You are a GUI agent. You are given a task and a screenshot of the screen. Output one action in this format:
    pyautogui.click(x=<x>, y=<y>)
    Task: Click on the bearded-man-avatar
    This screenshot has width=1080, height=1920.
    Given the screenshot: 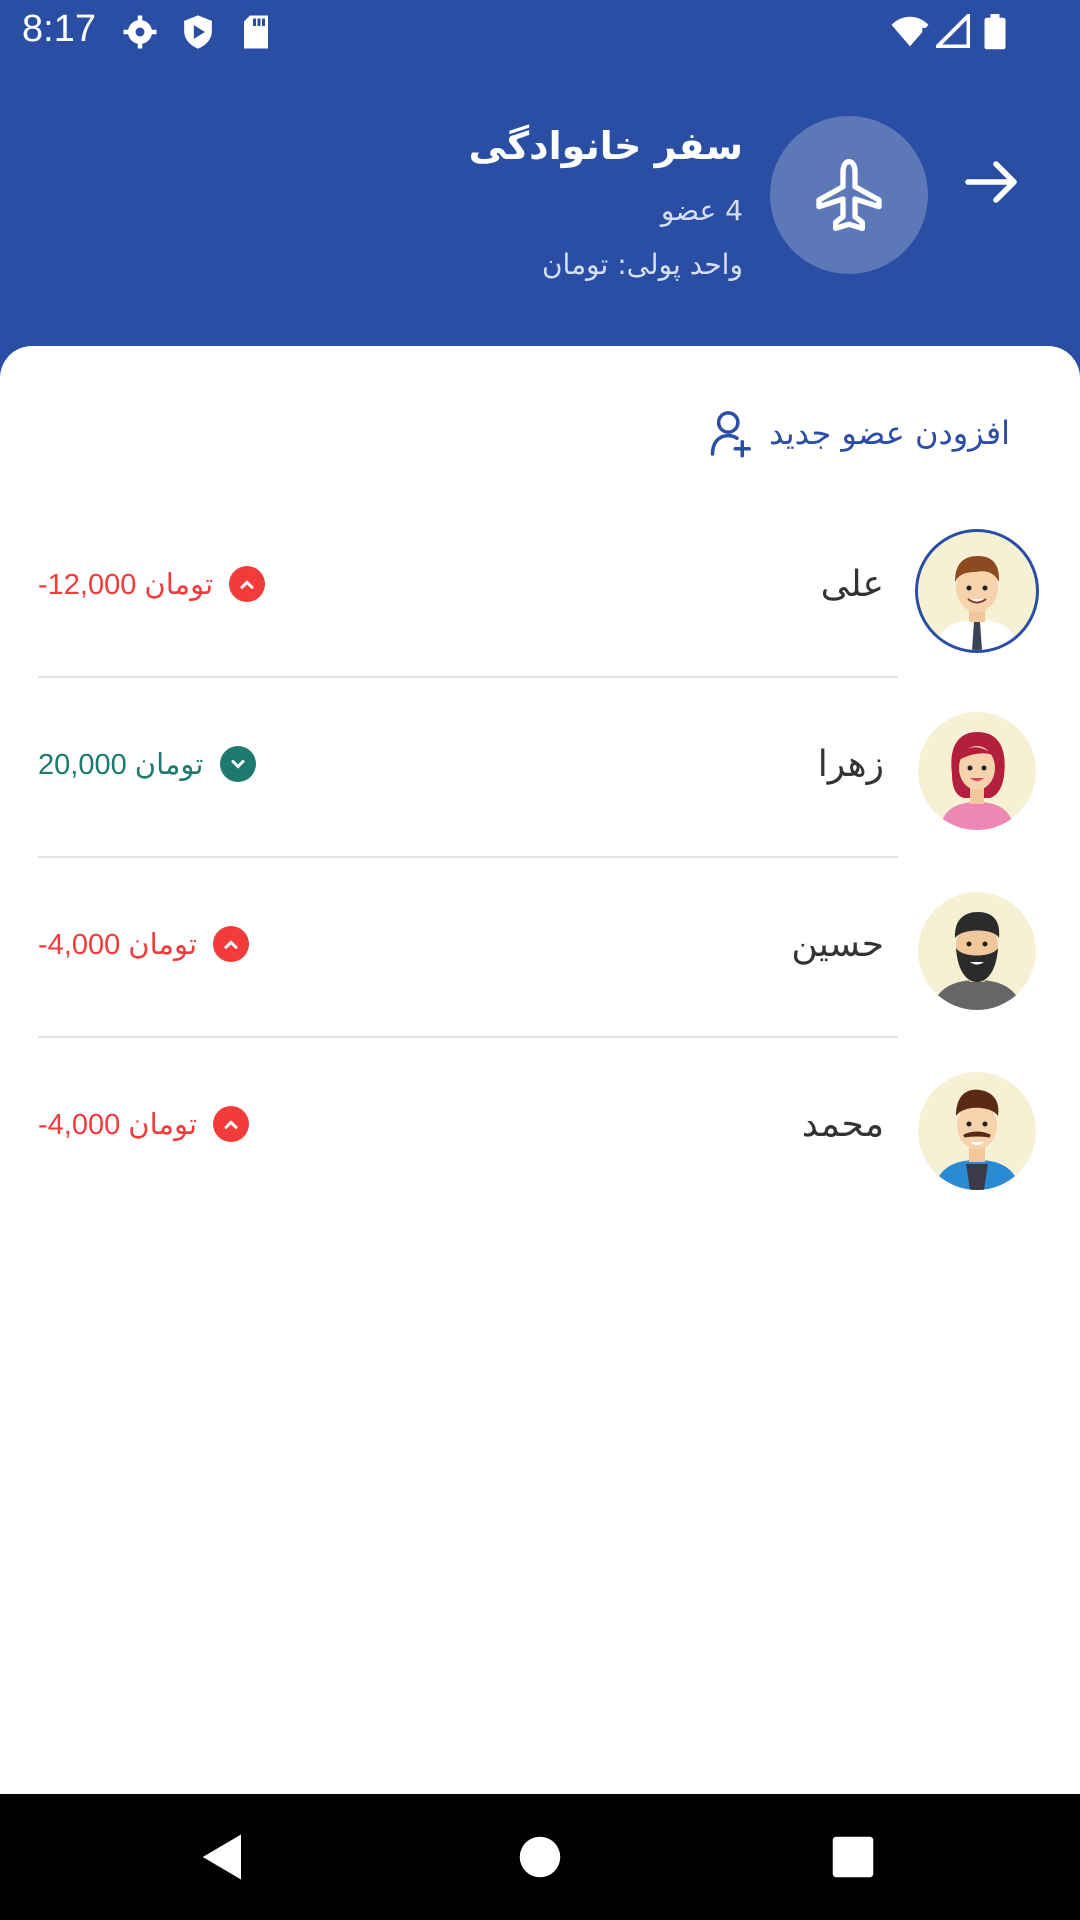 What is the action you would take?
    pyautogui.click(x=977, y=961)
    